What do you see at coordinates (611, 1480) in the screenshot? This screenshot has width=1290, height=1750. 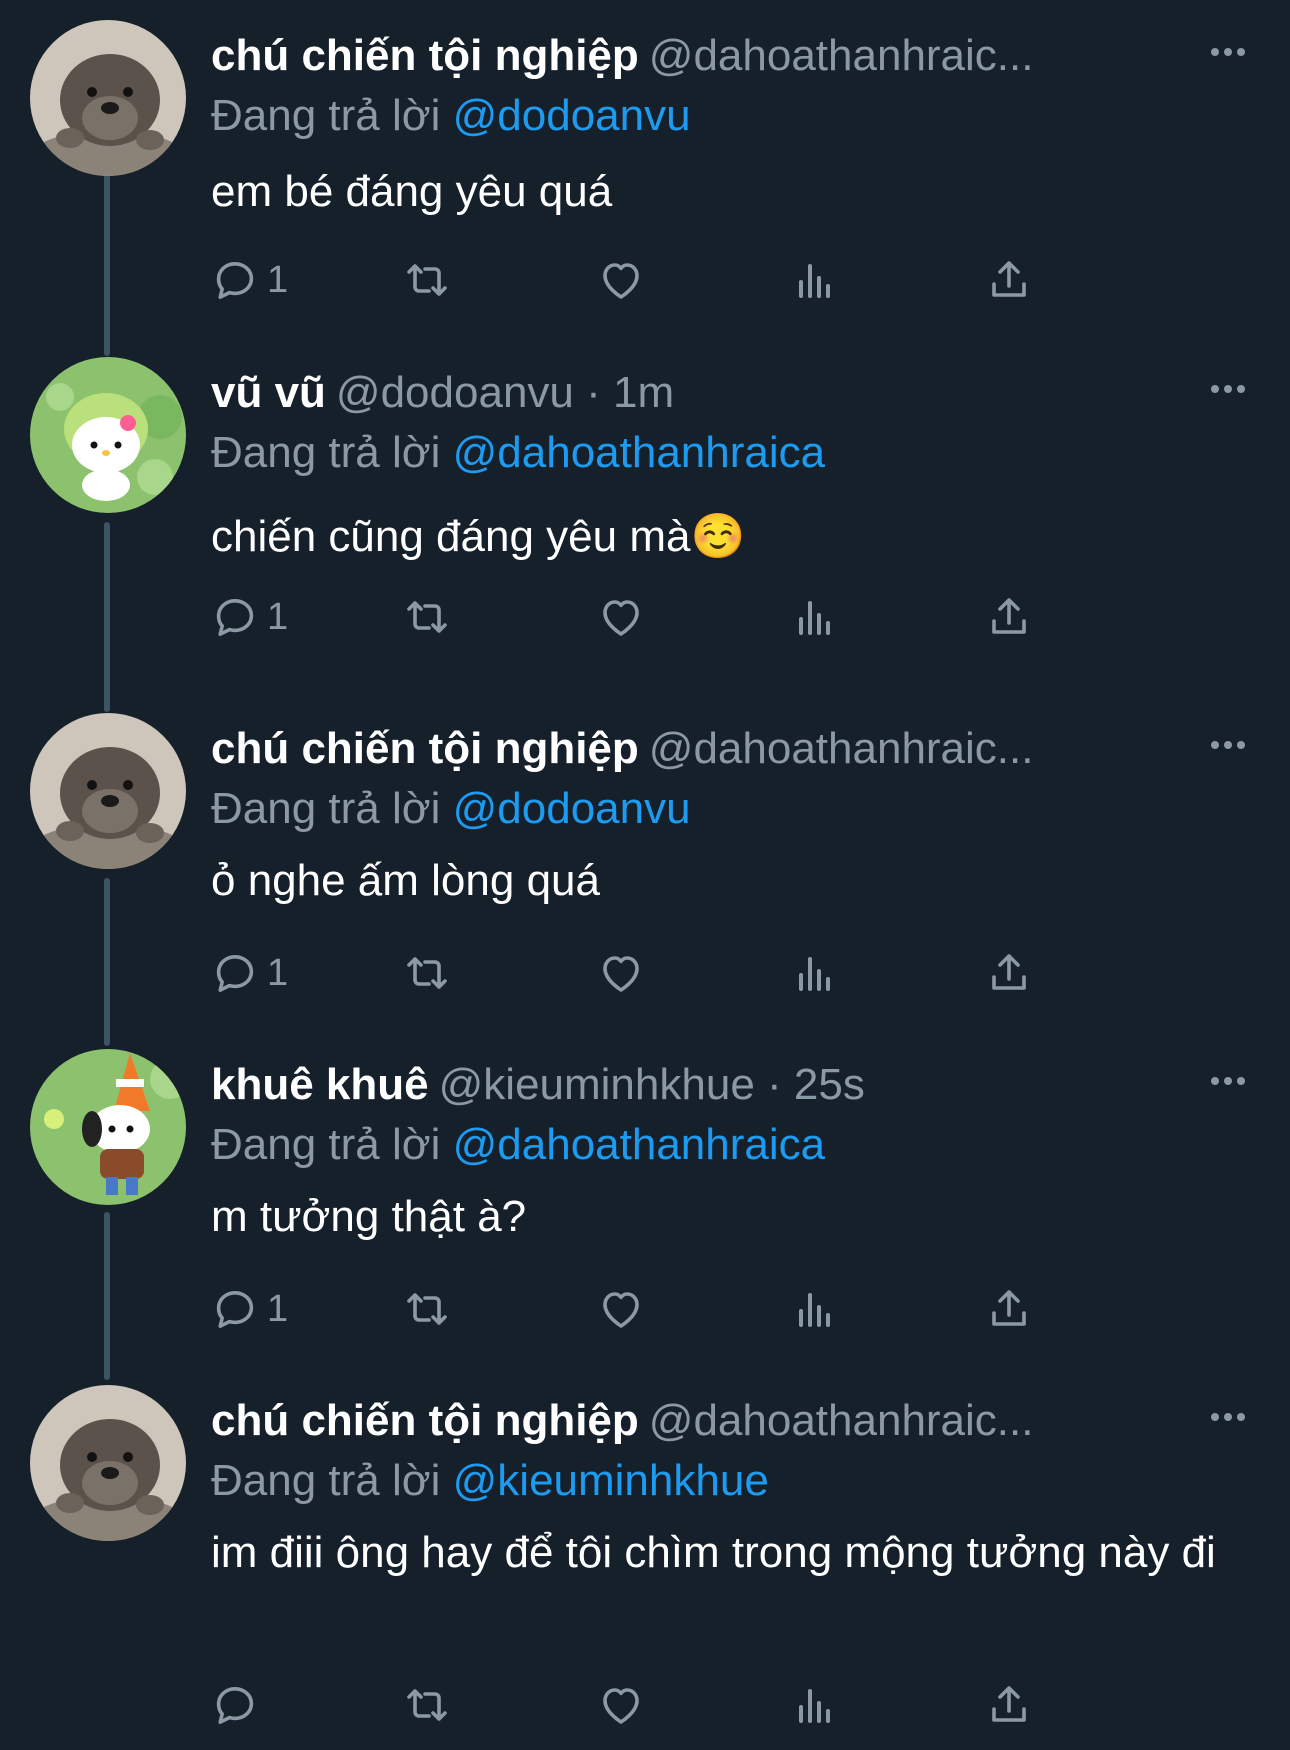 I see `mention-link: @kieuminhkhue` at bounding box center [611, 1480].